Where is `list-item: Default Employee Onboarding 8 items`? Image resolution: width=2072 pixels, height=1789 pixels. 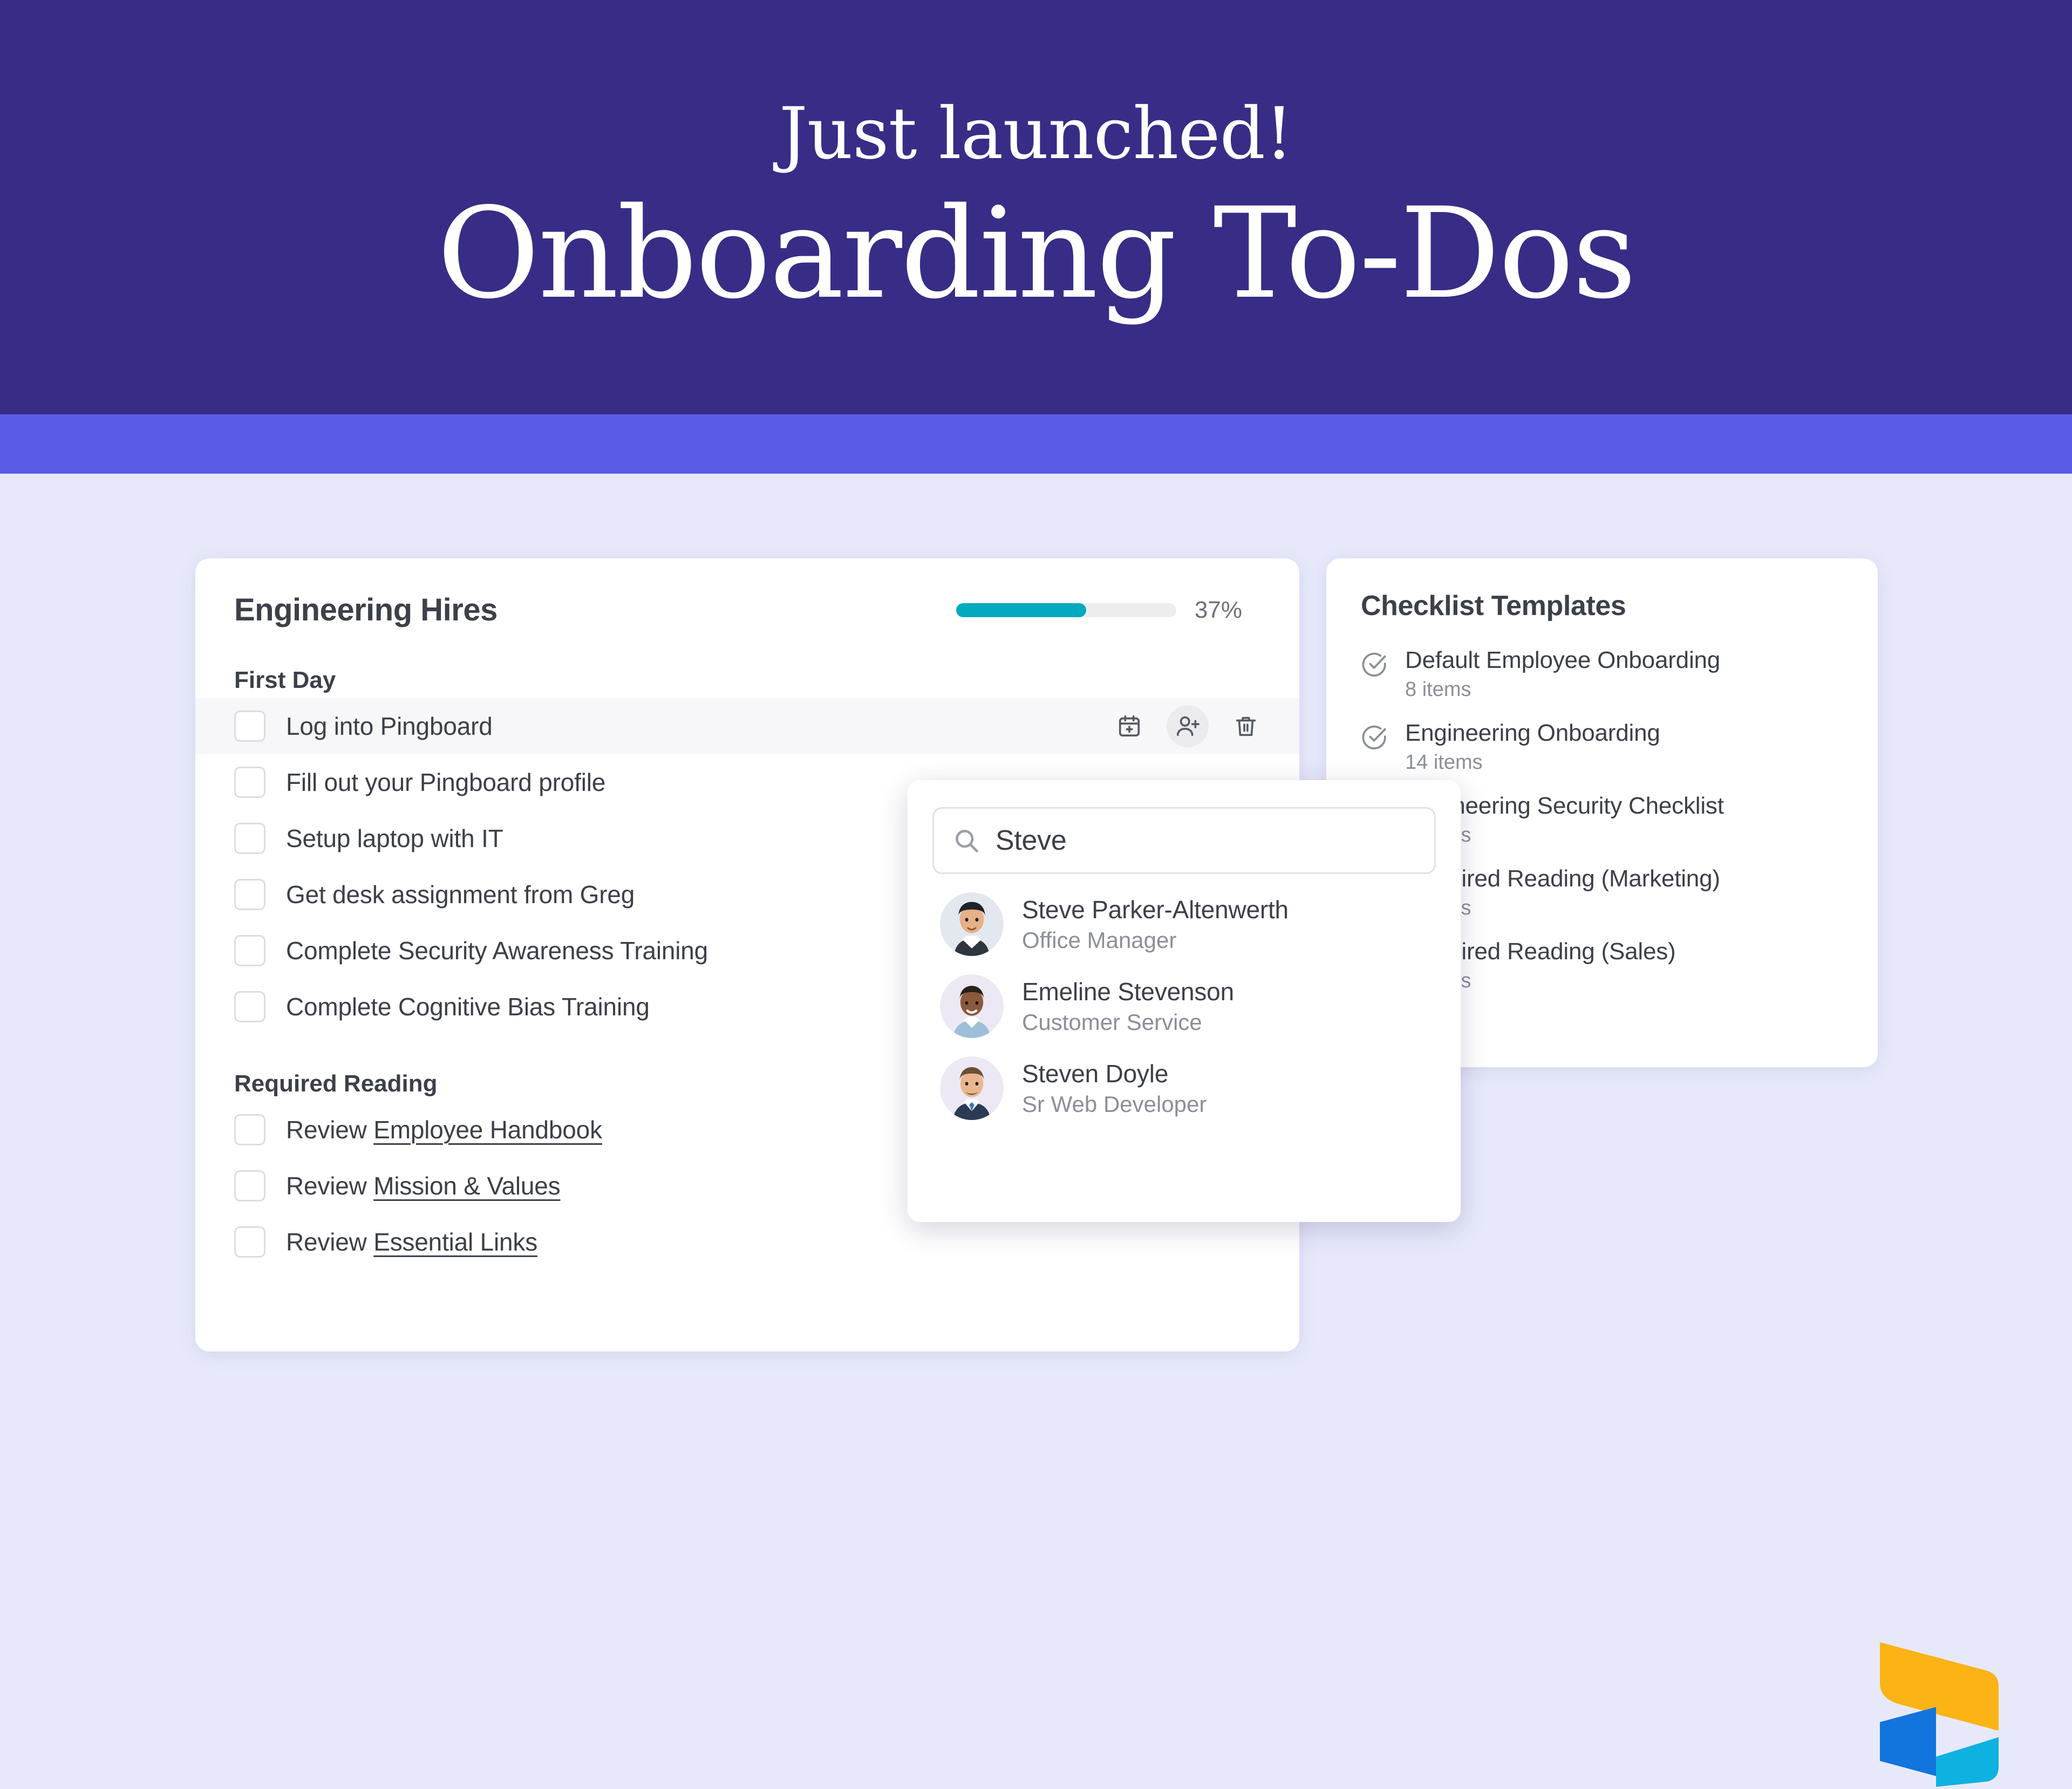 list-item: Default Employee Onboarding 8 items is located at coordinates (1602, 683).